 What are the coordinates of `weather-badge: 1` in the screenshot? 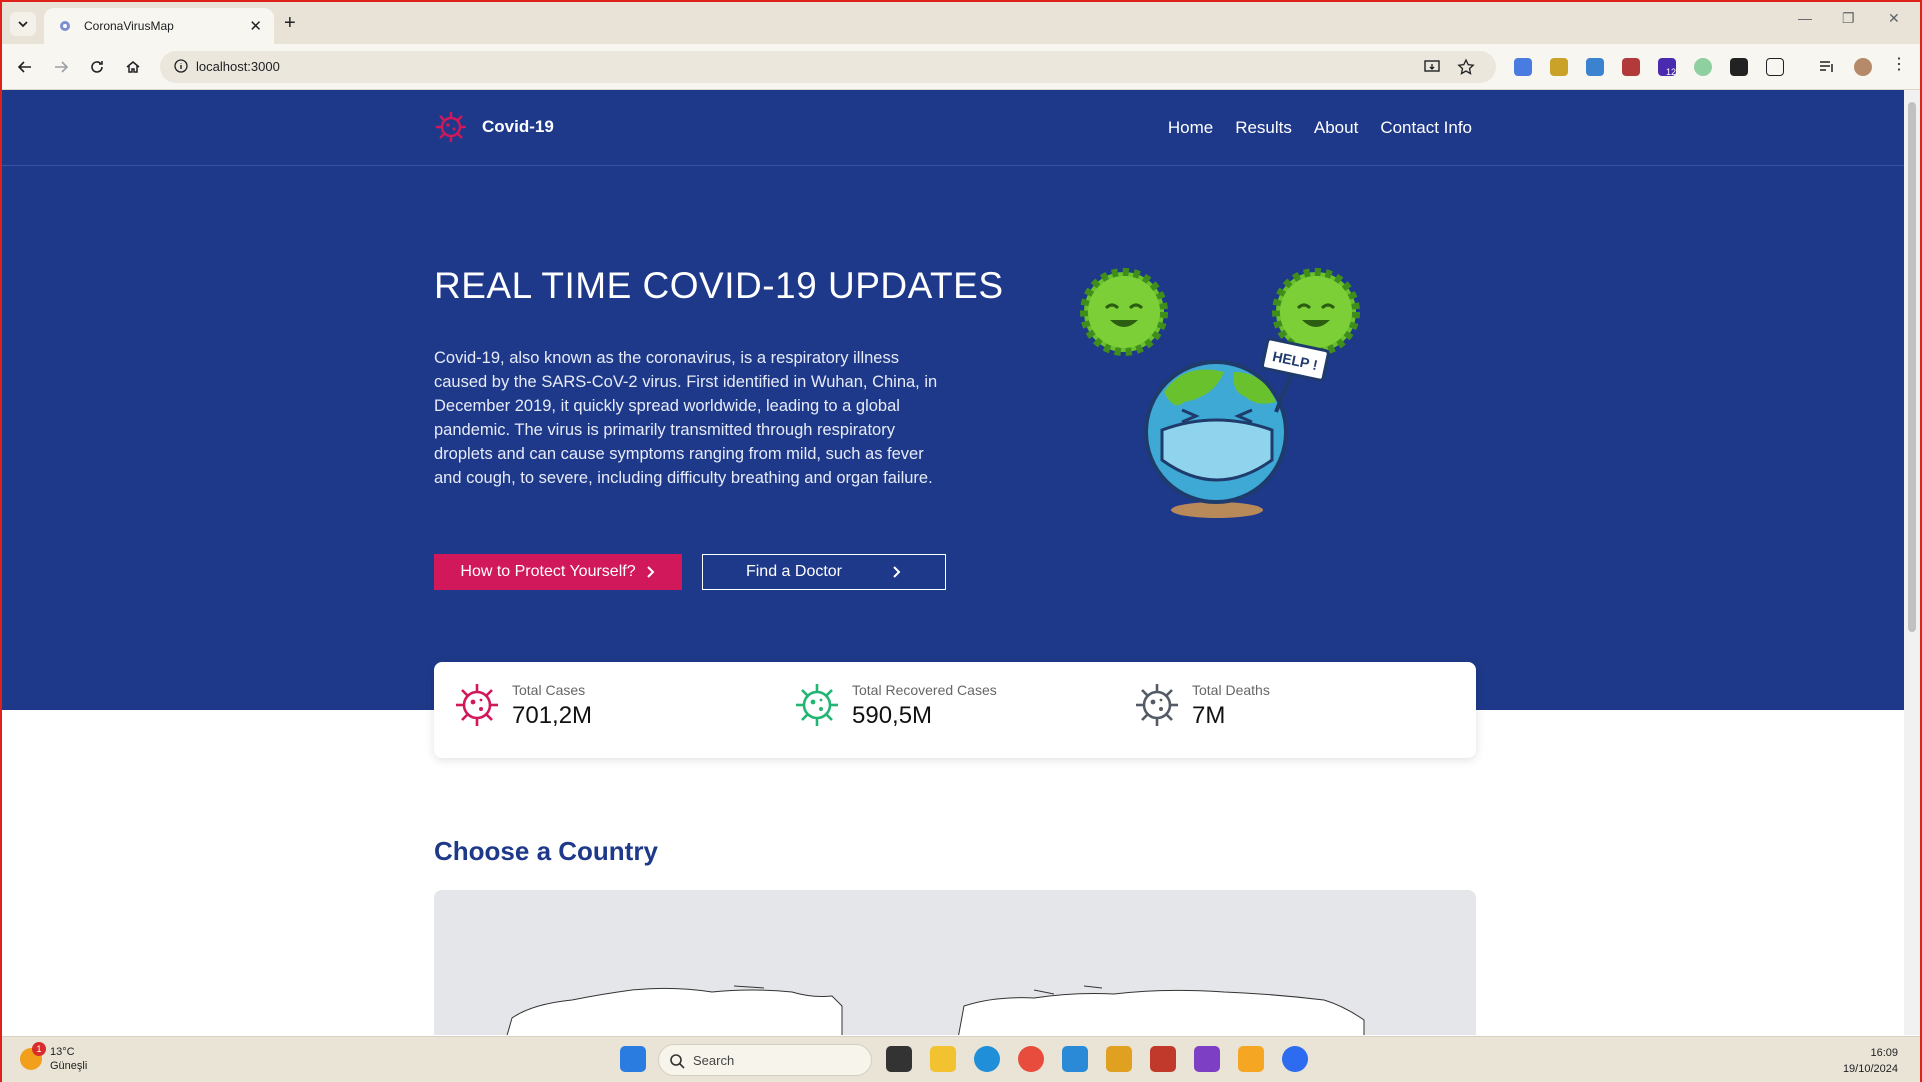 It's located at (39, 1049).